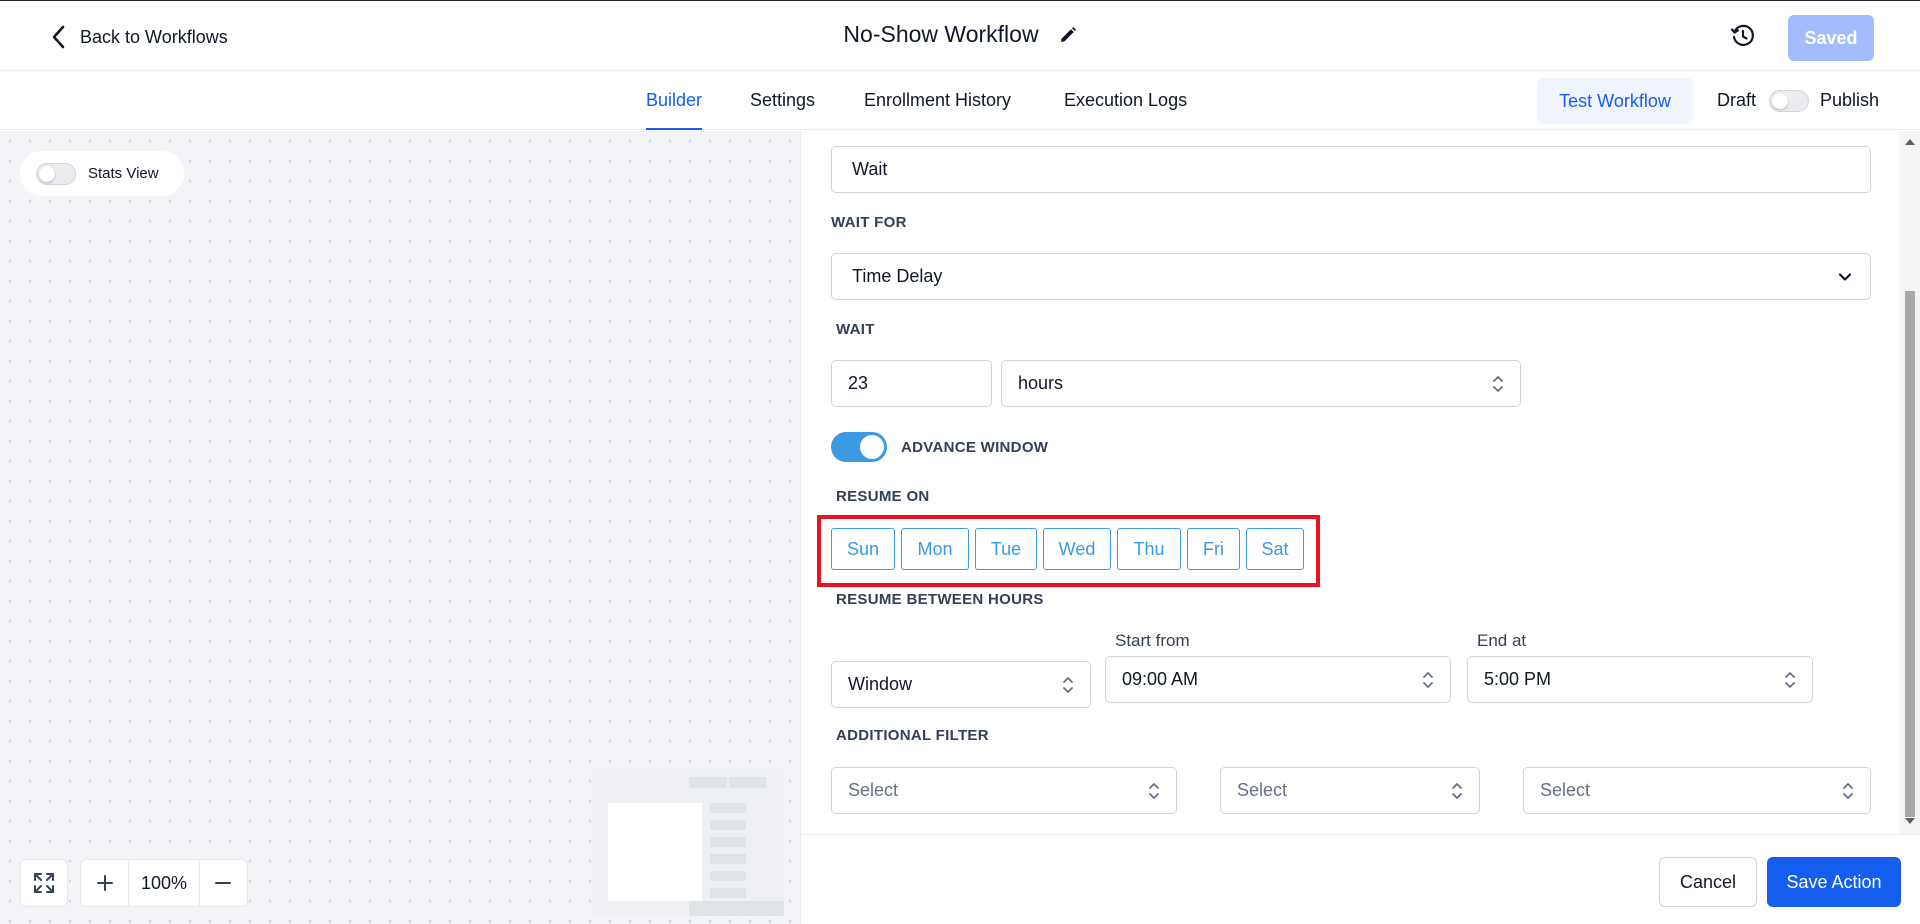  Describe the element at coordinates (1125, 110) in the screenshot. I see `tab-execution-logs: Execution Logs` at that location.